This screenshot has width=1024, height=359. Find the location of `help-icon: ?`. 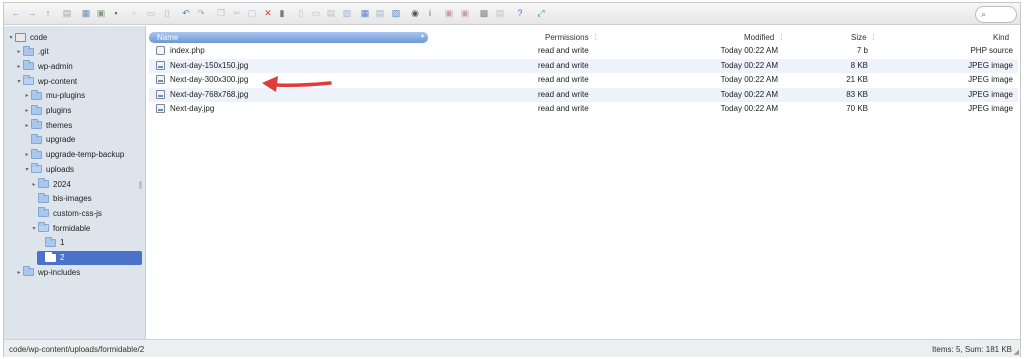

help-icon: ? is located at coordinates (520, 13).